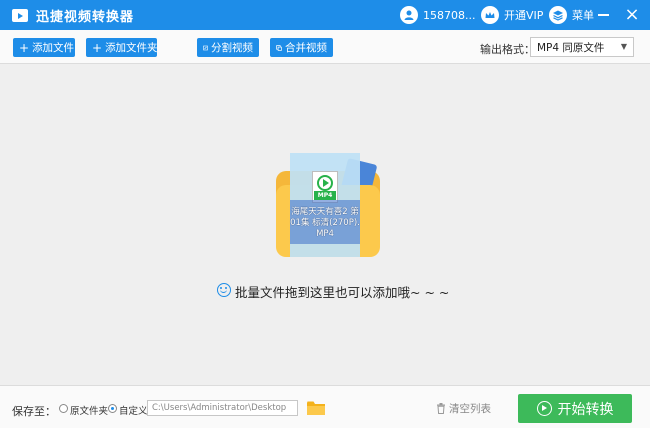 Image resolution: width=650 pixels, height=428 pixels. What do you see at coordinates (112, 408) in the screenshot?
I see `radio-custom` at bounding box center [112, 408].